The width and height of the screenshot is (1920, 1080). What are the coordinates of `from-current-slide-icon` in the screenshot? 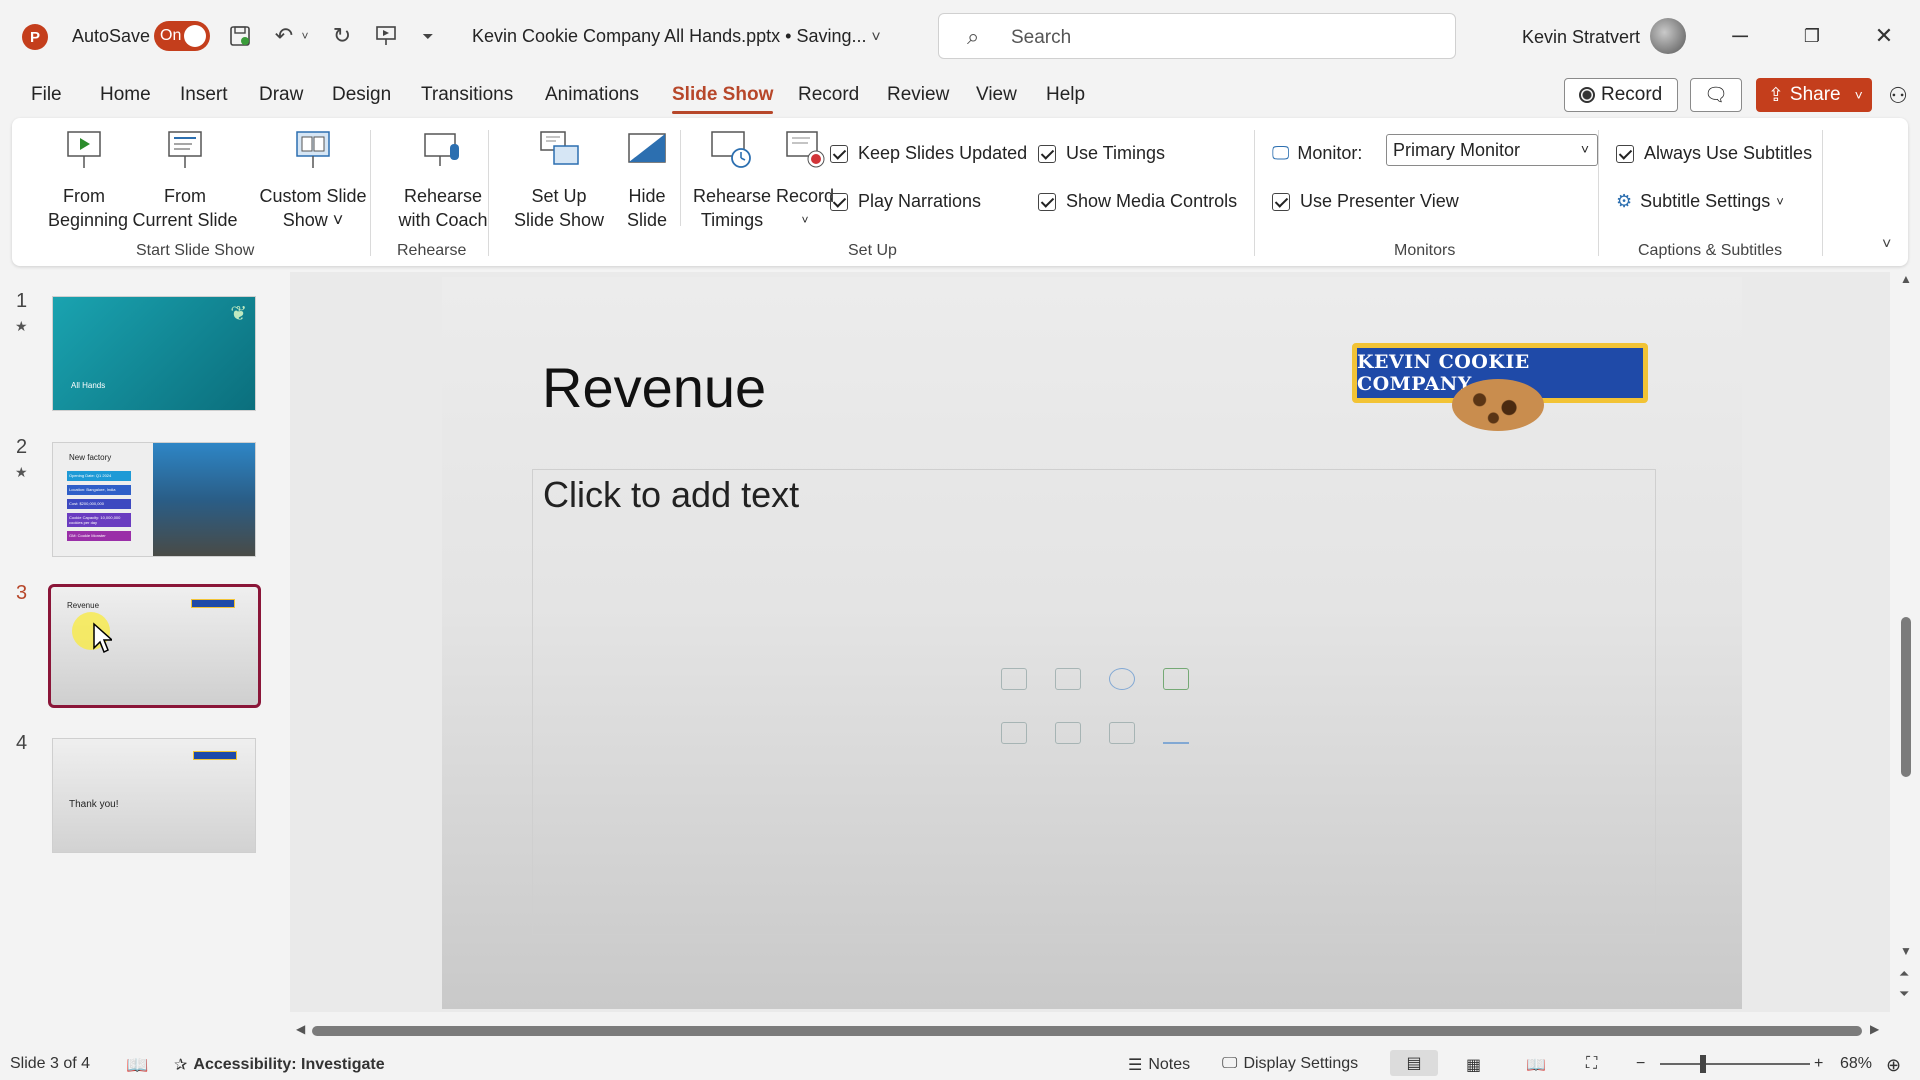 It's located at (185, 149).